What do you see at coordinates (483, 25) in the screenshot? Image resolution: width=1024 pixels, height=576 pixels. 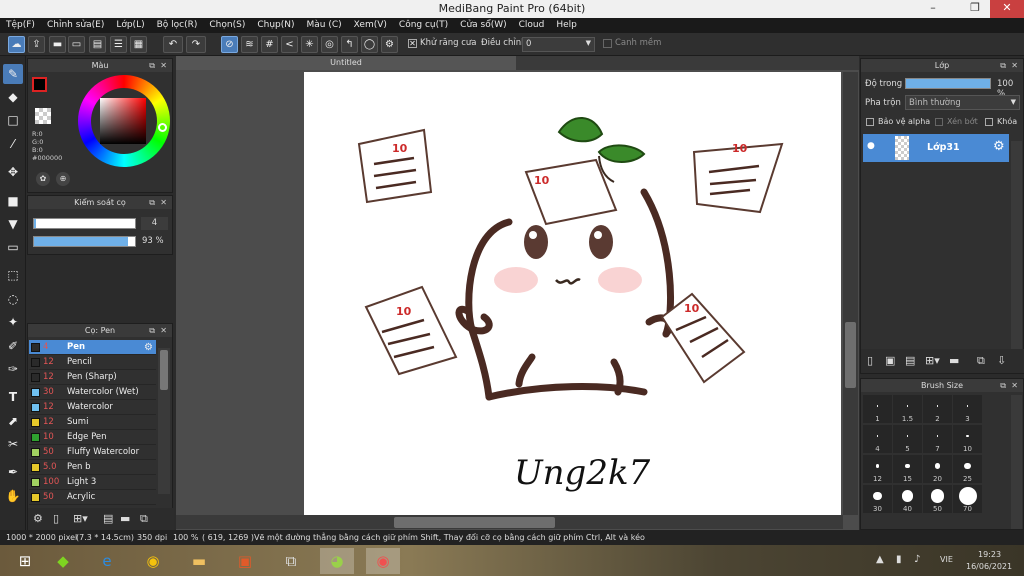 I see `menu-window: Cửa sổ(W)` at bounding box center [483, 25].